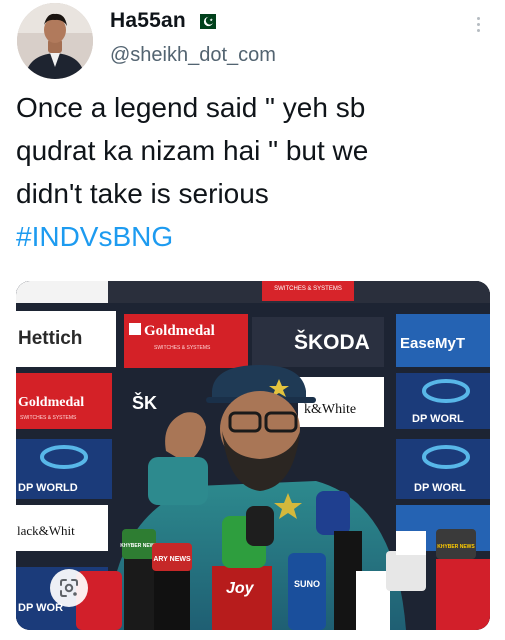  What do you see at coordinates (204, 21) in the screenshot?
I see `pakistan-flag-icon` at bounding box center [204, 21].